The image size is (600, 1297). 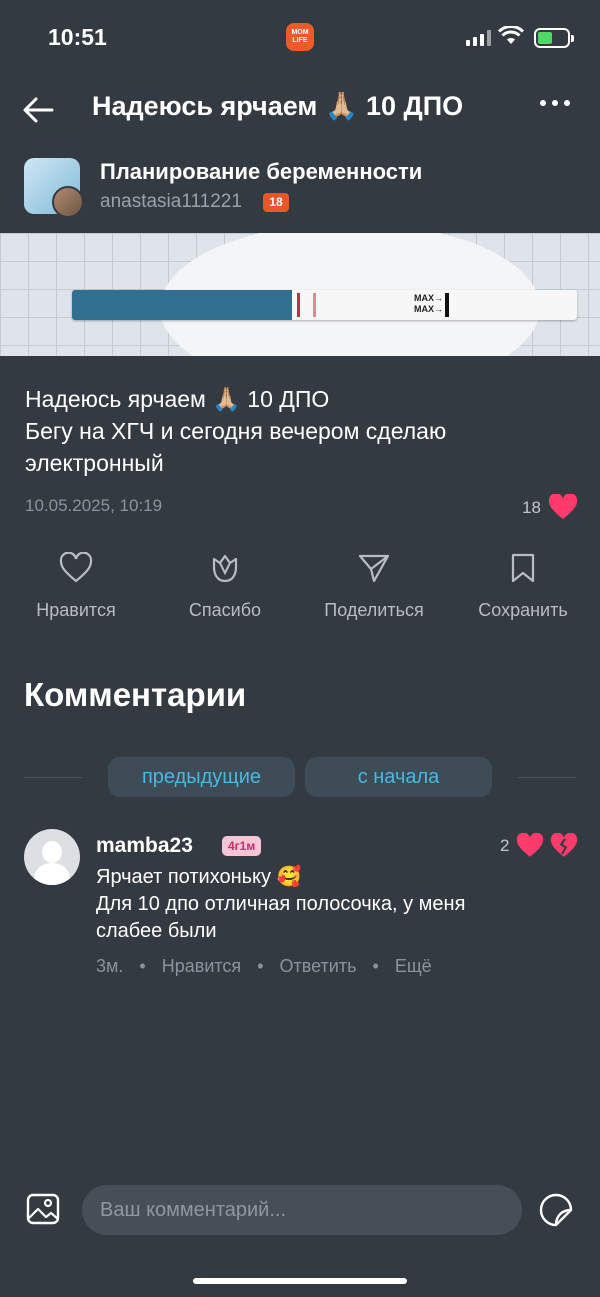 I want to click on send-icon, so click(x=374, y=568).